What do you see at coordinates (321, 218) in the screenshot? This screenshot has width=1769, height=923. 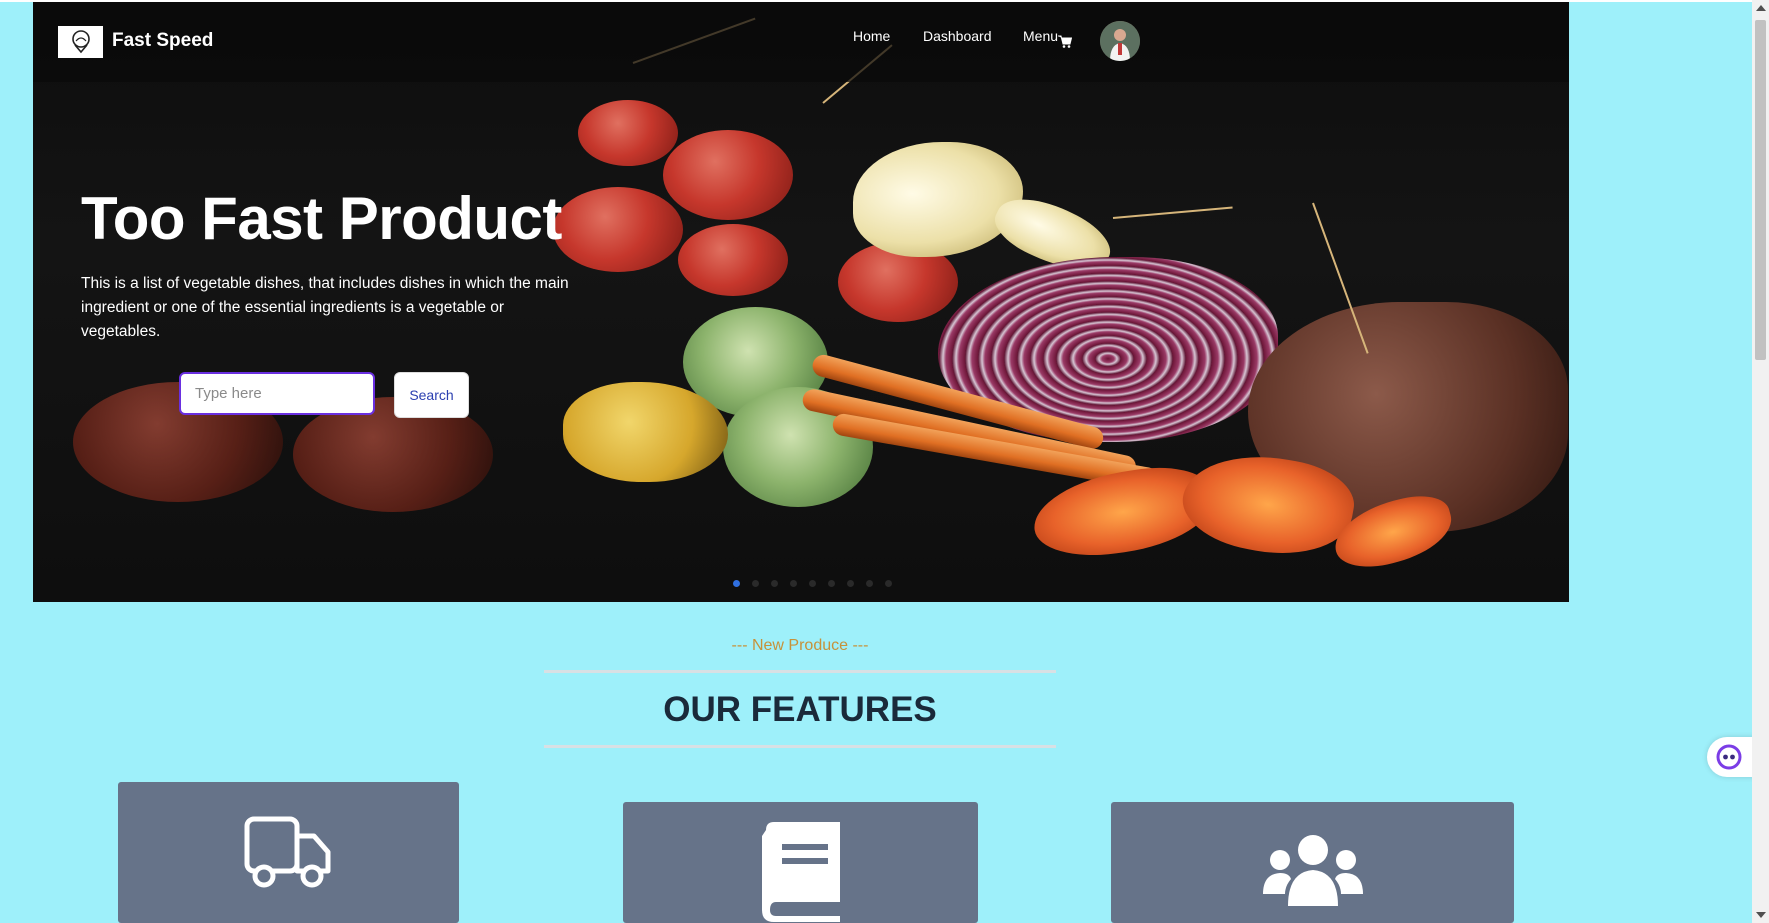 I see `hero-title: Too Fast Product` at bounding box center [321, 218].